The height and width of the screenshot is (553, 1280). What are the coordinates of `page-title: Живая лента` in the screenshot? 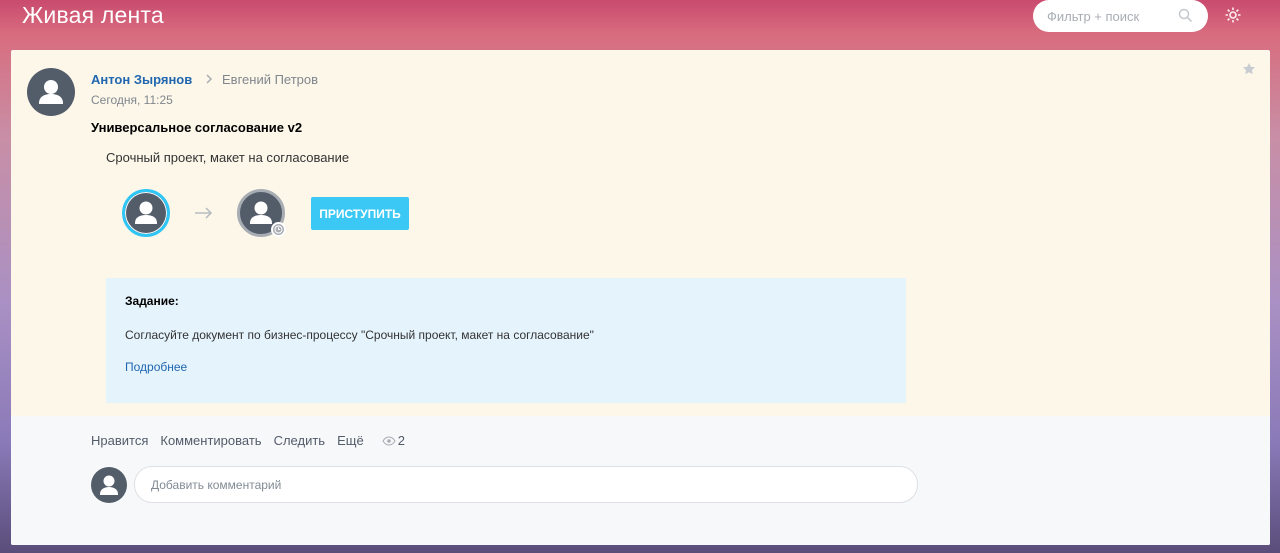 It's located at (93, 15).